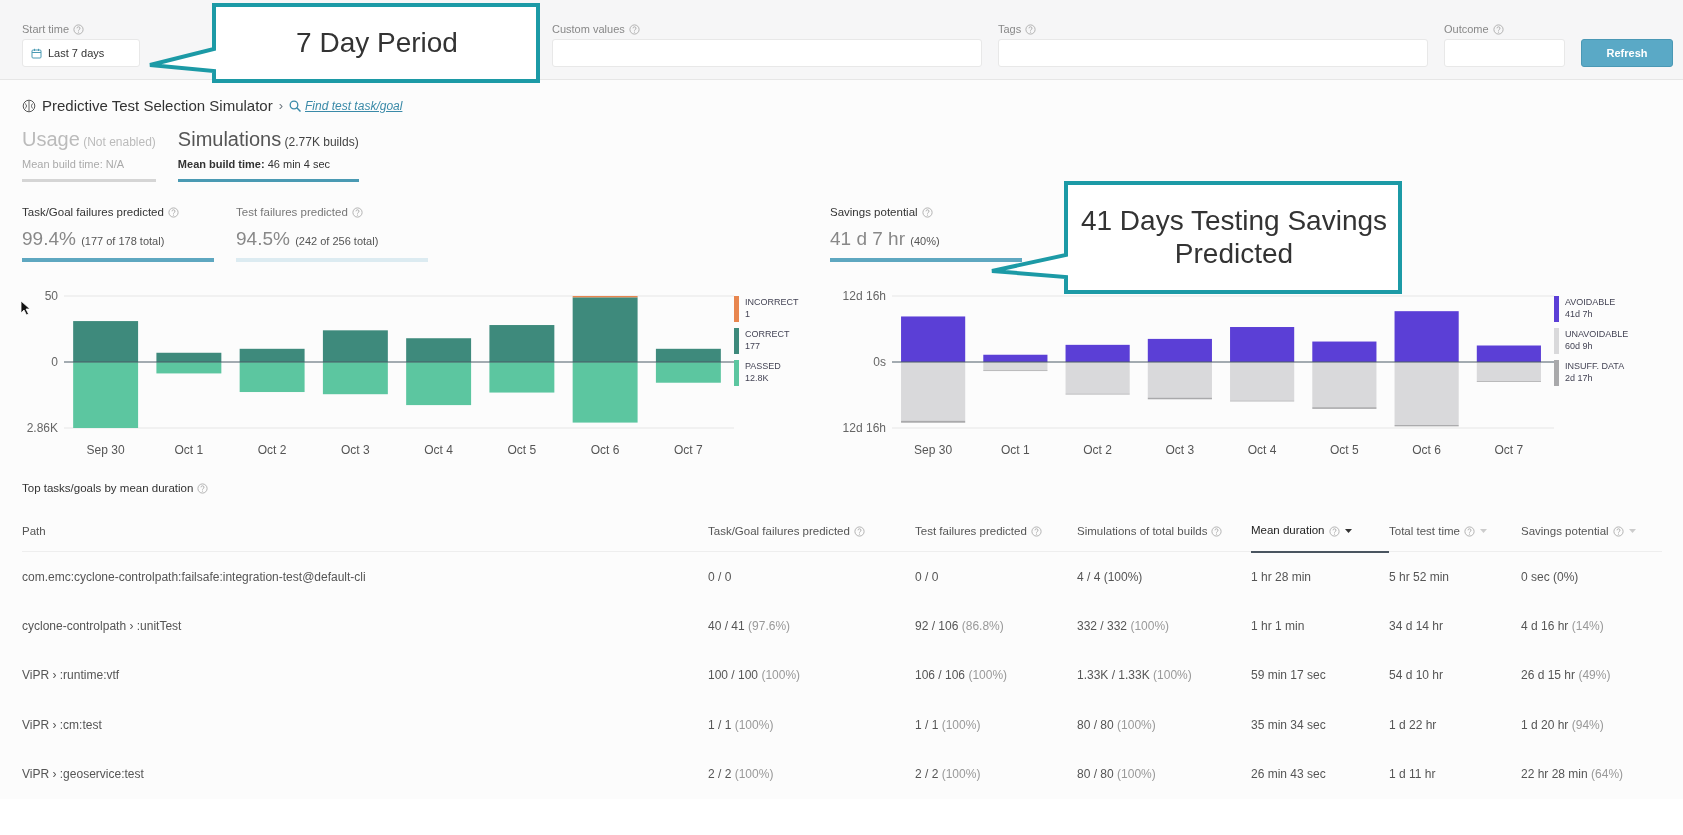  What do you see at coordinates (754, 675) in the screenshot?
I see `table-cell: 100 / 100 (100%)` at bounding box center [754, 675].